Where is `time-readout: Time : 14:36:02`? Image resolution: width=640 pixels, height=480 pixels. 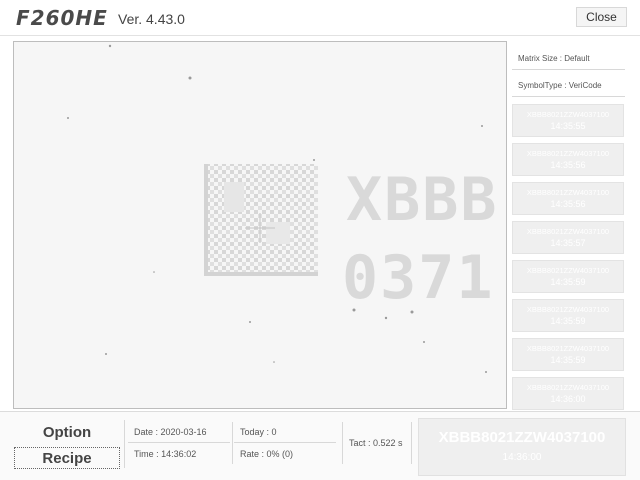
time-readout: Time : 14:36:02 is located at coordinates (165, 453).